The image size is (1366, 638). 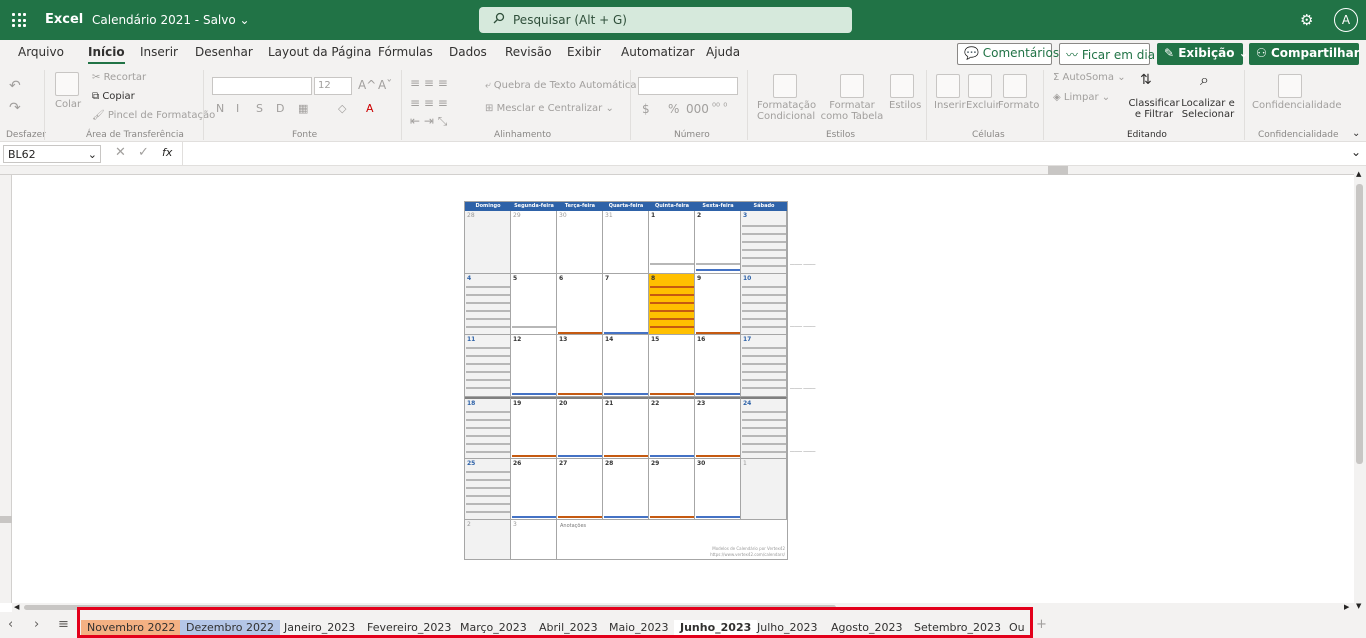 What do you see at coordinates (534, 304) in the screenshot?
I see `day-cell: 5` at bounding box center [534, 304].